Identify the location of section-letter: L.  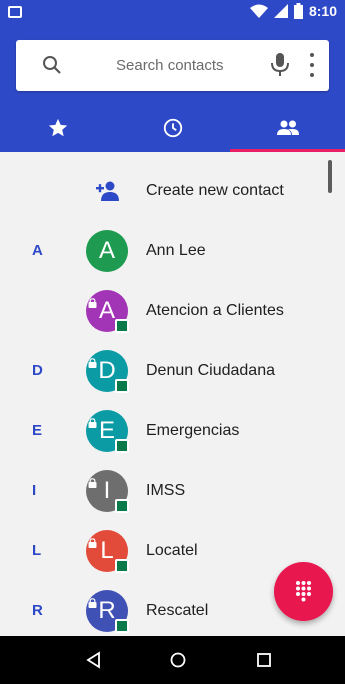
(37, 550).